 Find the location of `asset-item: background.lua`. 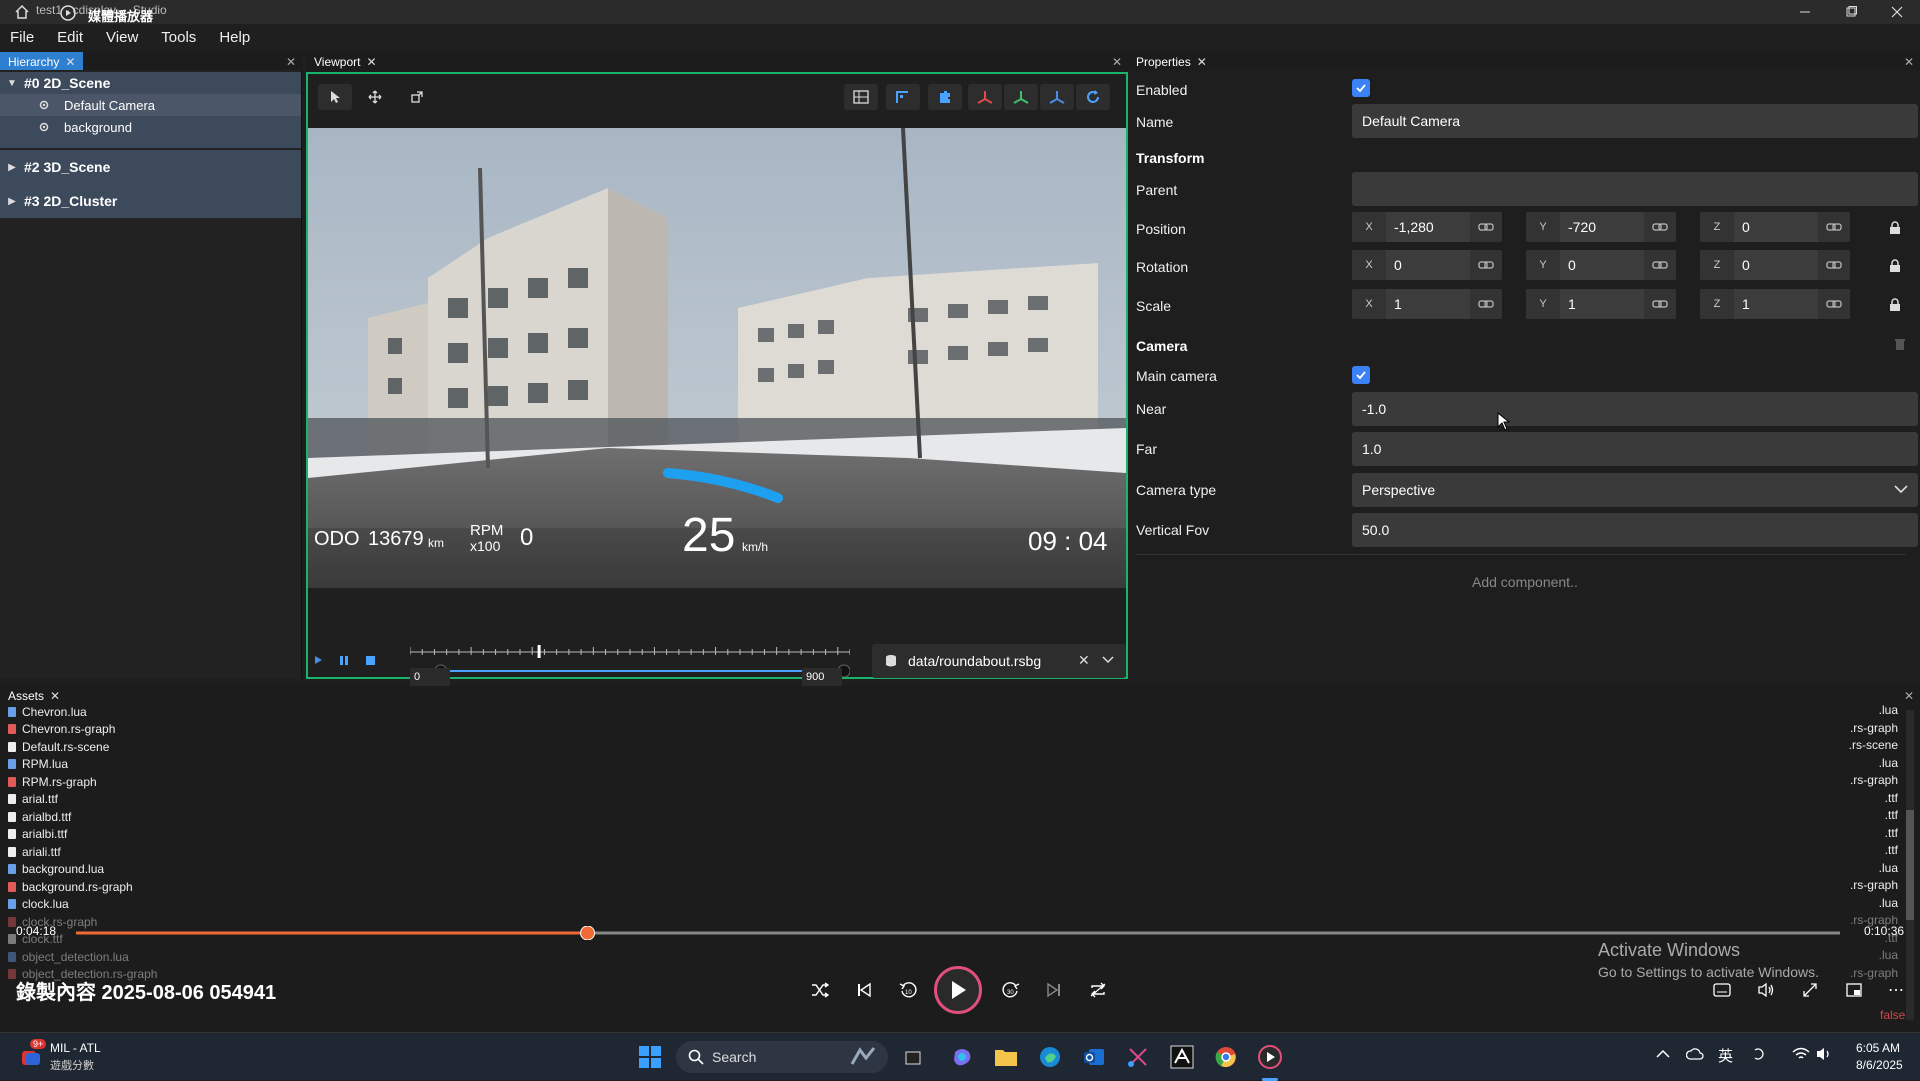

asset-item: background.lua is located at coordinates (56, 869).